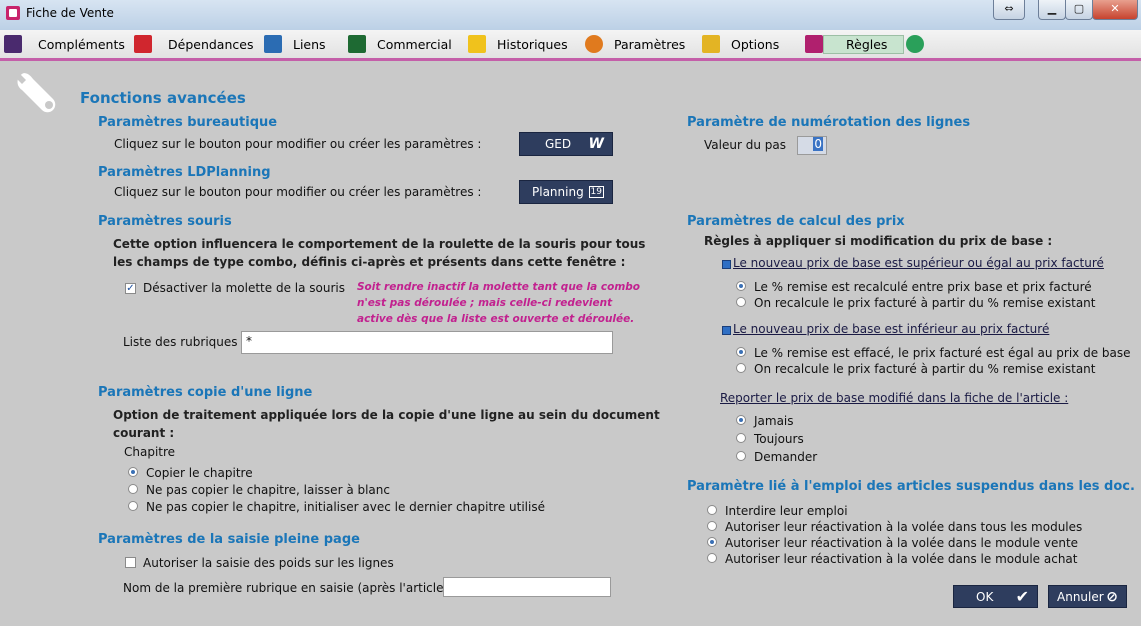  Describe the element at coordinates (741, 420) in the screenshot. I see `report-radio-jamais` at that location.